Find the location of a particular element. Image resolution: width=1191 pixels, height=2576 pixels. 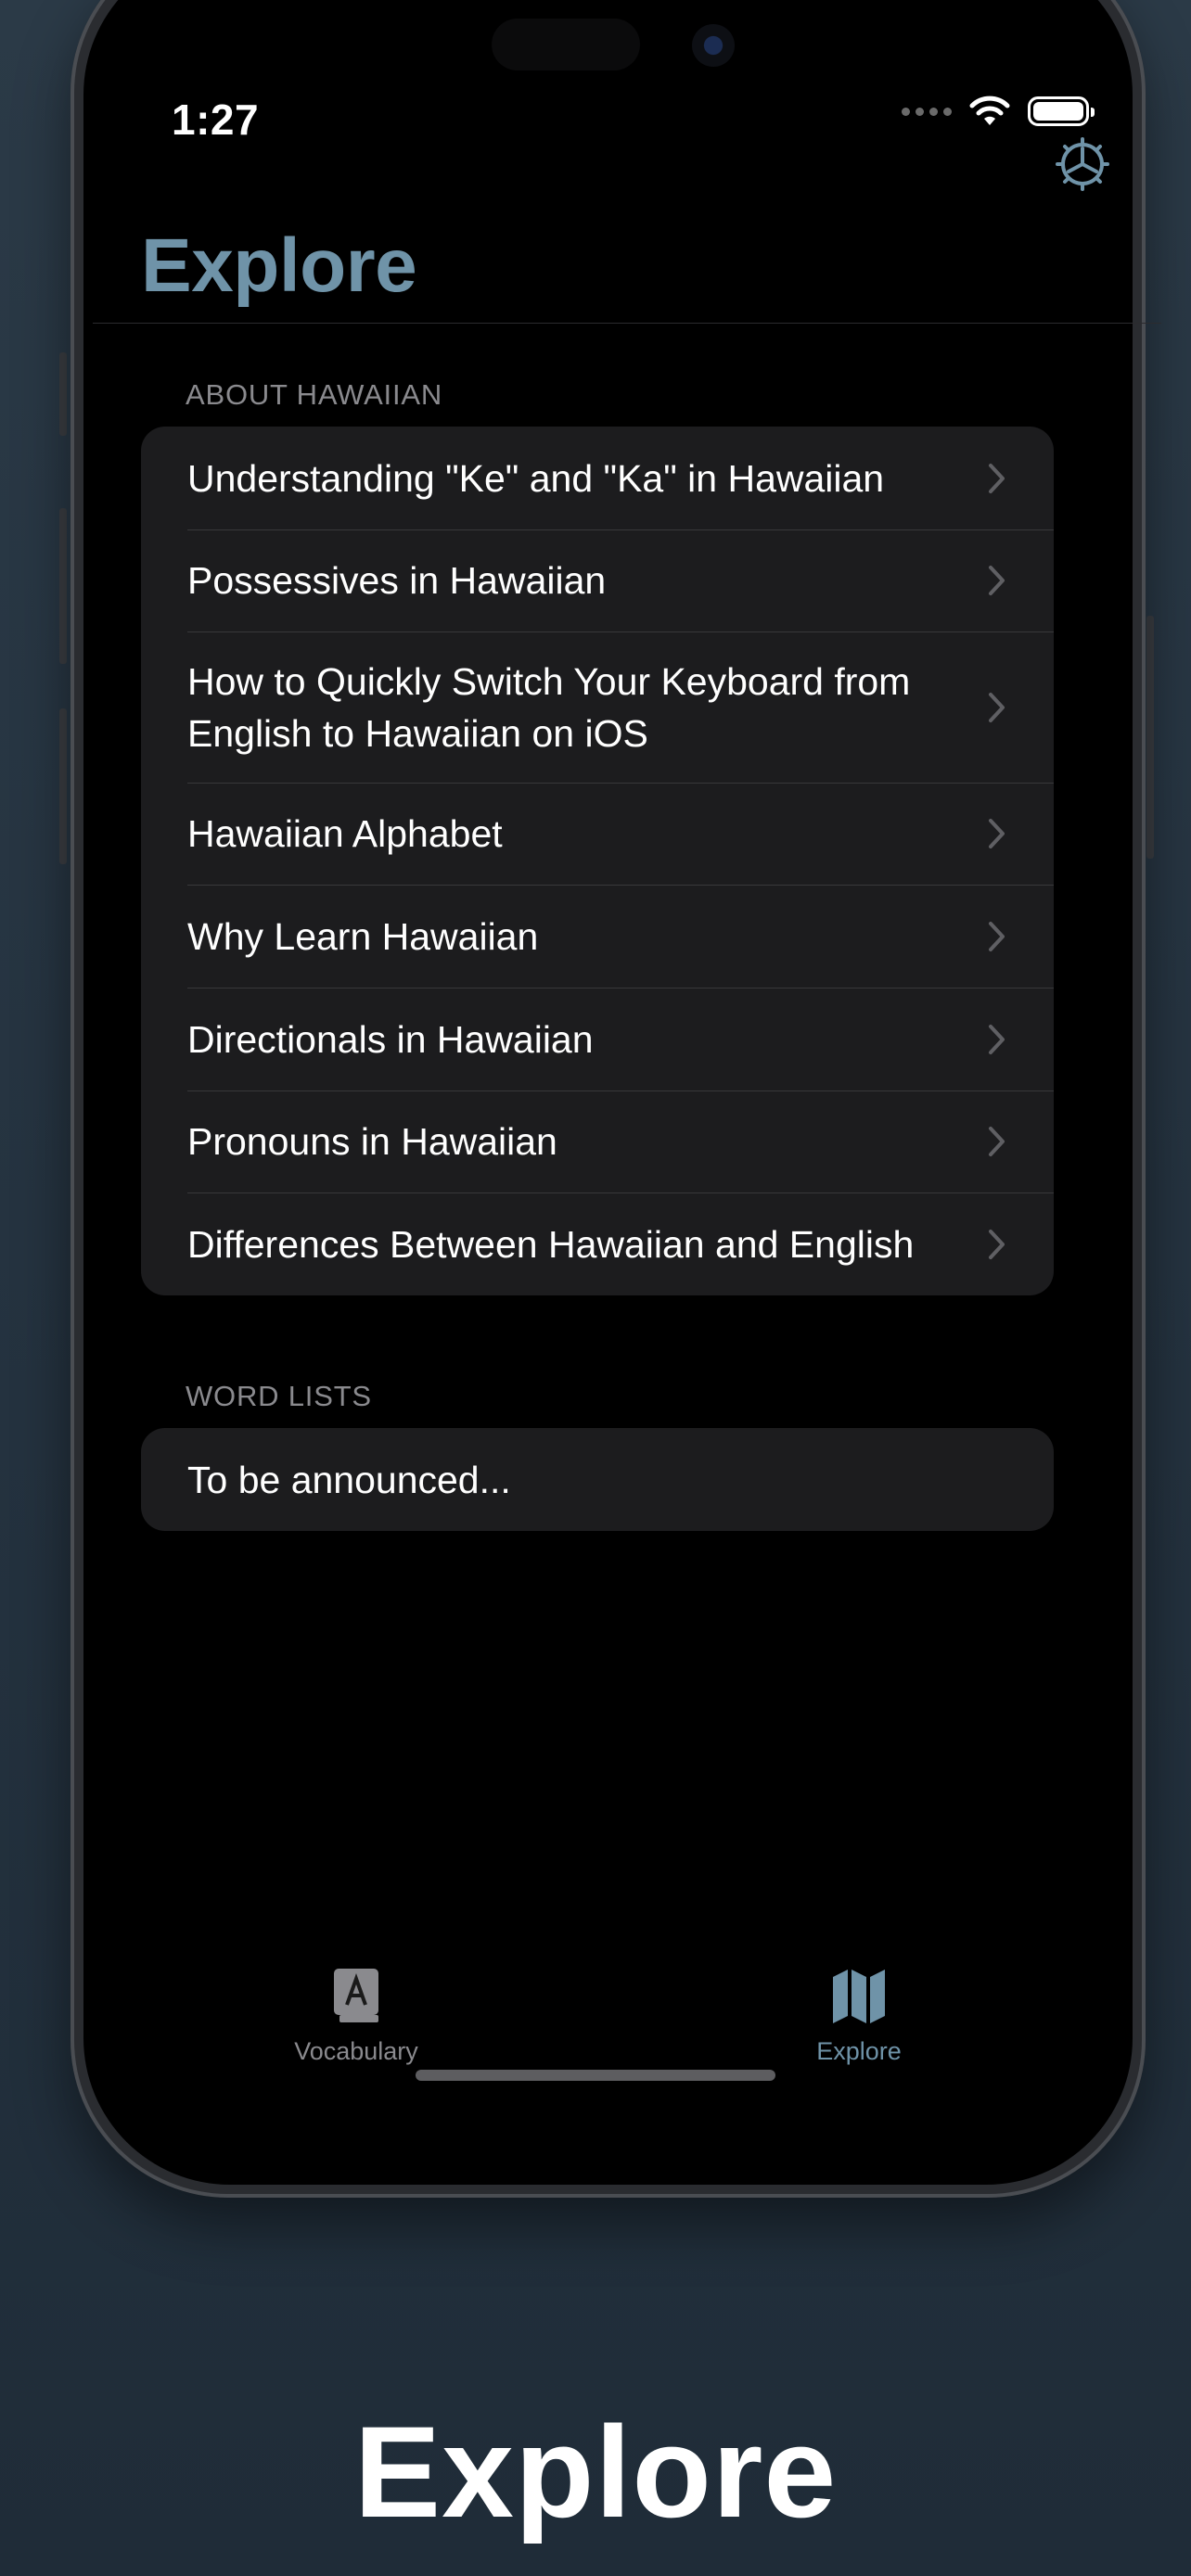

list-item-possessives: Possessives in Hawaiian is located at coordinates (597, 580).